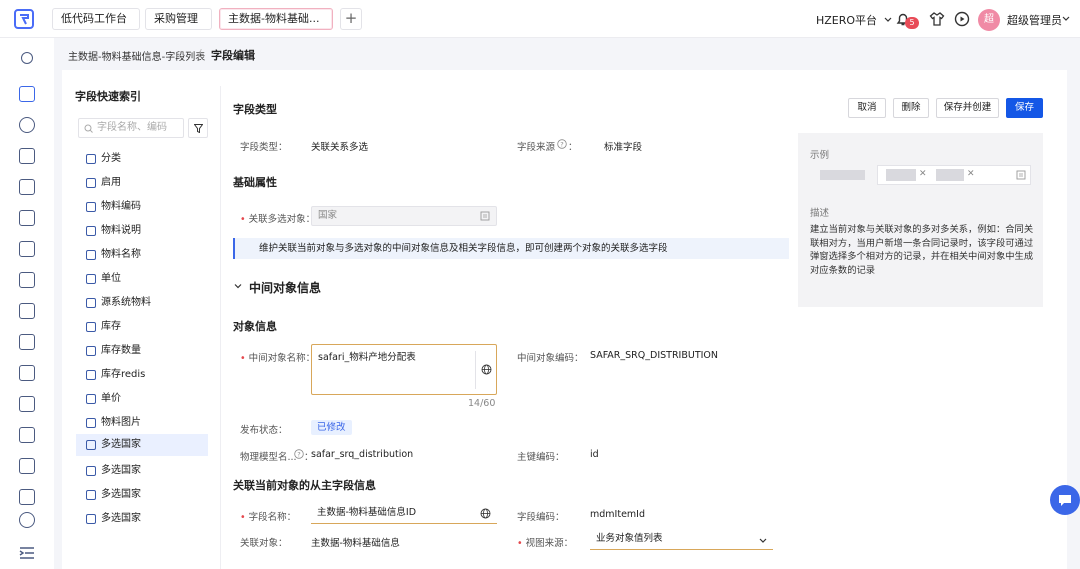 The height and width of the screenshot is (569, 1080). Describe the element at coordinates (1034, 20) in the screenshot. I see `username: 超级管理员` at that location.